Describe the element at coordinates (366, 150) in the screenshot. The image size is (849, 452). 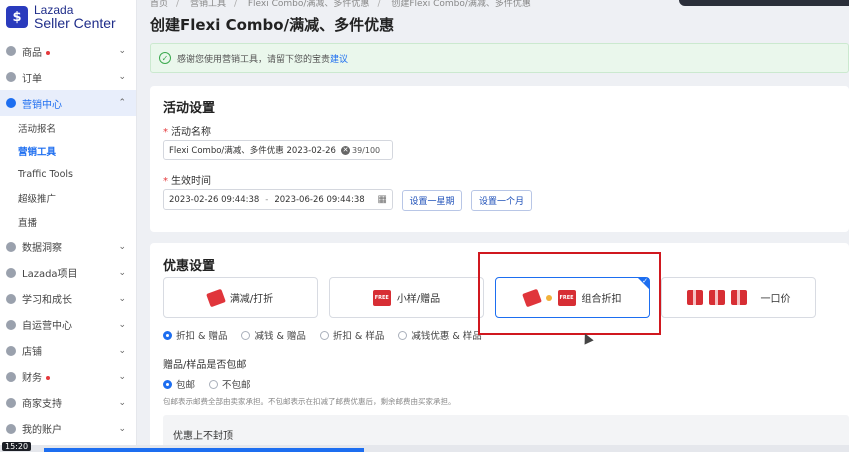
I see `char-counter: 39/100` at that location.